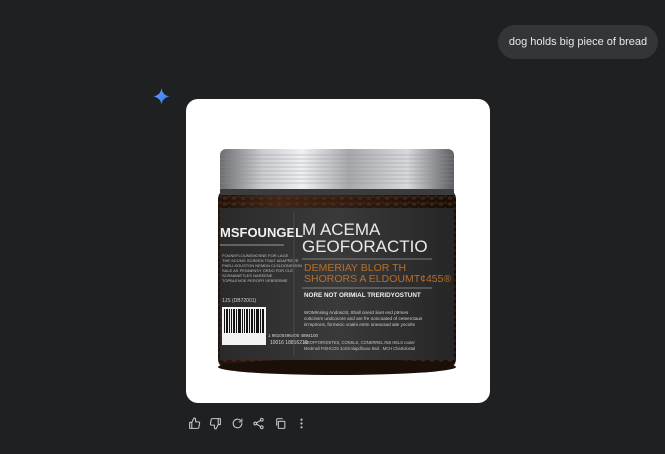 The image size is (665, 454). Describe the element at coordinates (261, 232) in the screenshot. I see `label-left-title: MSFOUNGEL` at that location.